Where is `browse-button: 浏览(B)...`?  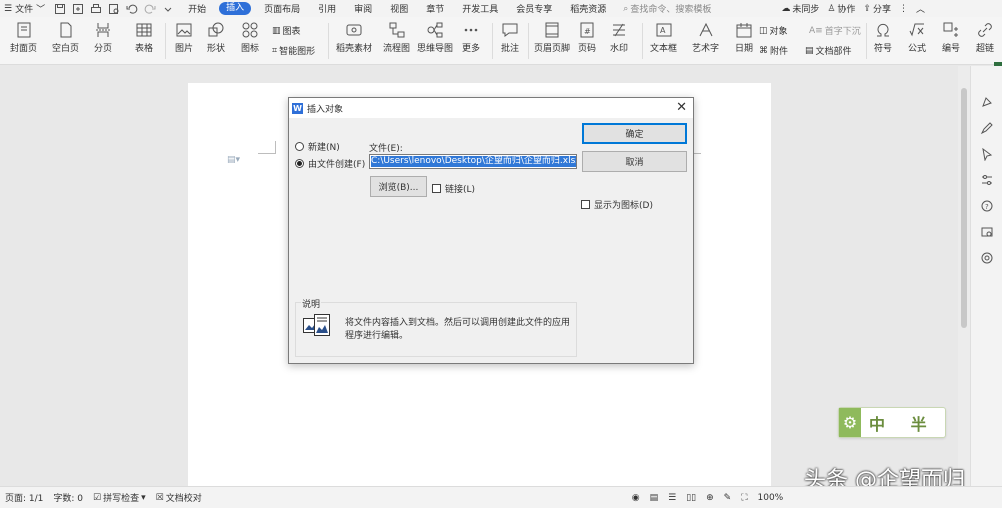
browse-button: 浏览(B)... is located at coordinates (398, 186).